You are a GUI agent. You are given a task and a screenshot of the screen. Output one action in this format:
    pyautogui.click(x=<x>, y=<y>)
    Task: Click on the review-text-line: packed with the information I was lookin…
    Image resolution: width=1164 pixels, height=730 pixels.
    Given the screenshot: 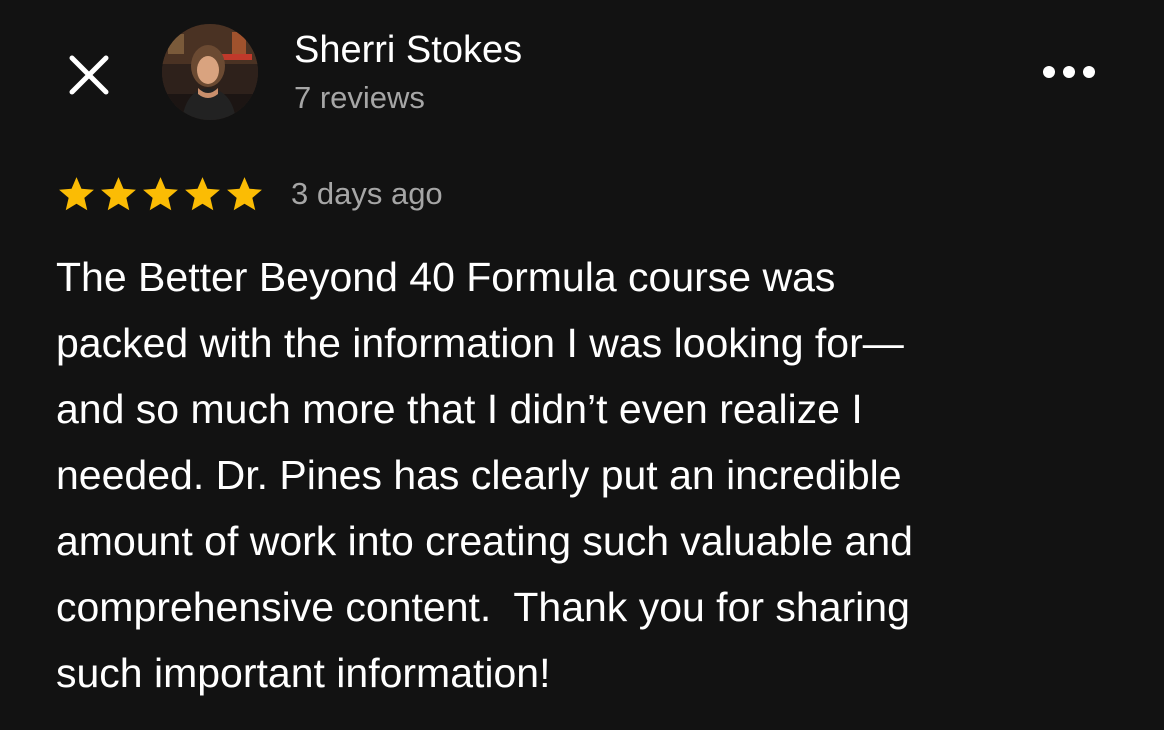 What is the action you would take?
    pyautogui.click(x=480, y=343)
    